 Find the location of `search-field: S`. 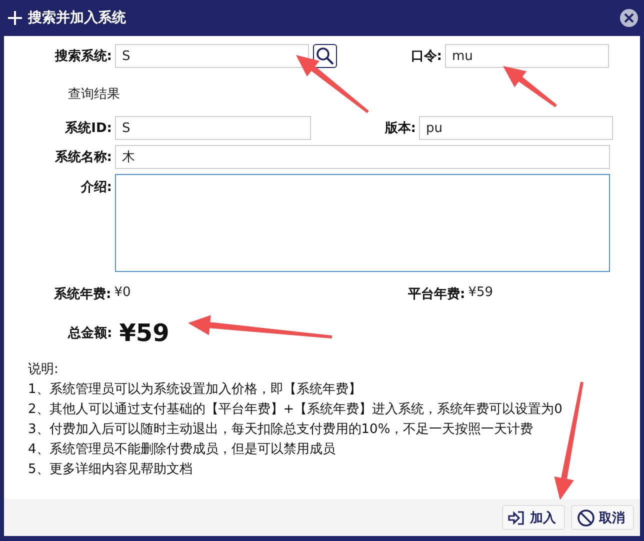

search-field: S is located at coordinates (212, 56).